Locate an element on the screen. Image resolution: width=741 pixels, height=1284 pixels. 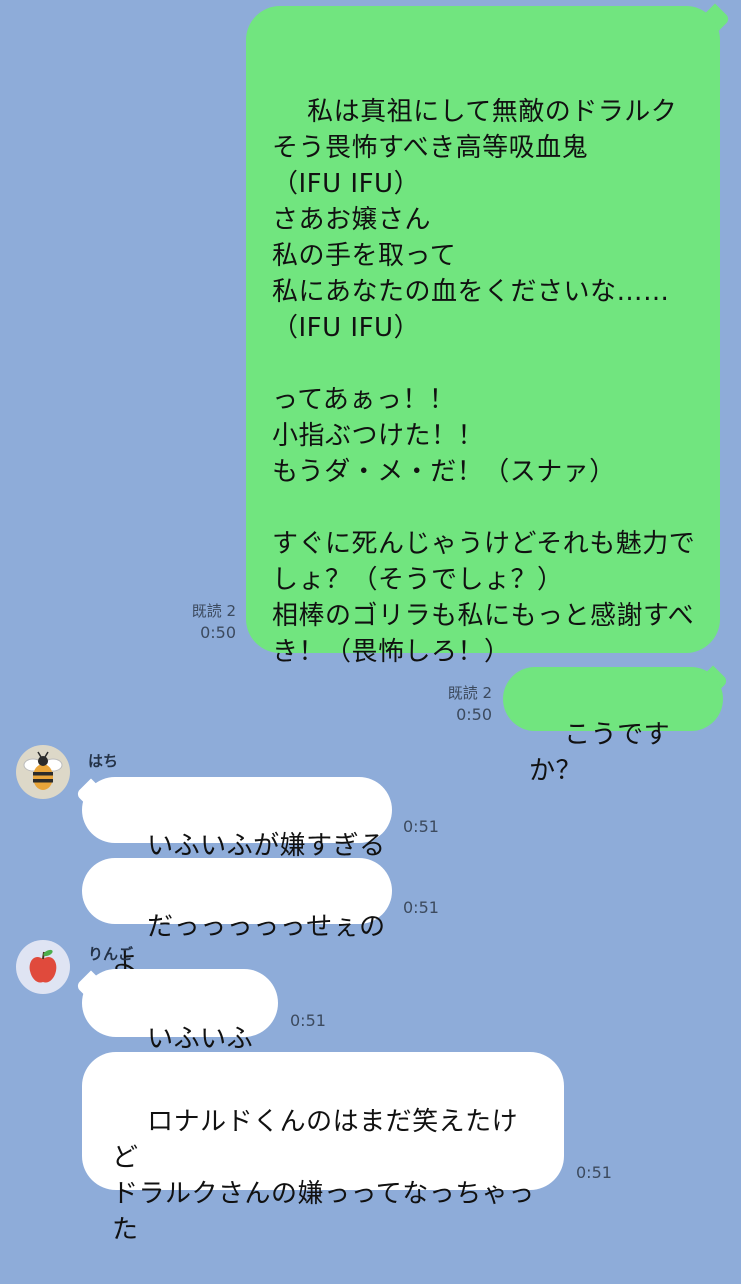
incoming-message-bubble: いふいふ嫌 is located at coordinates (180, 1029).